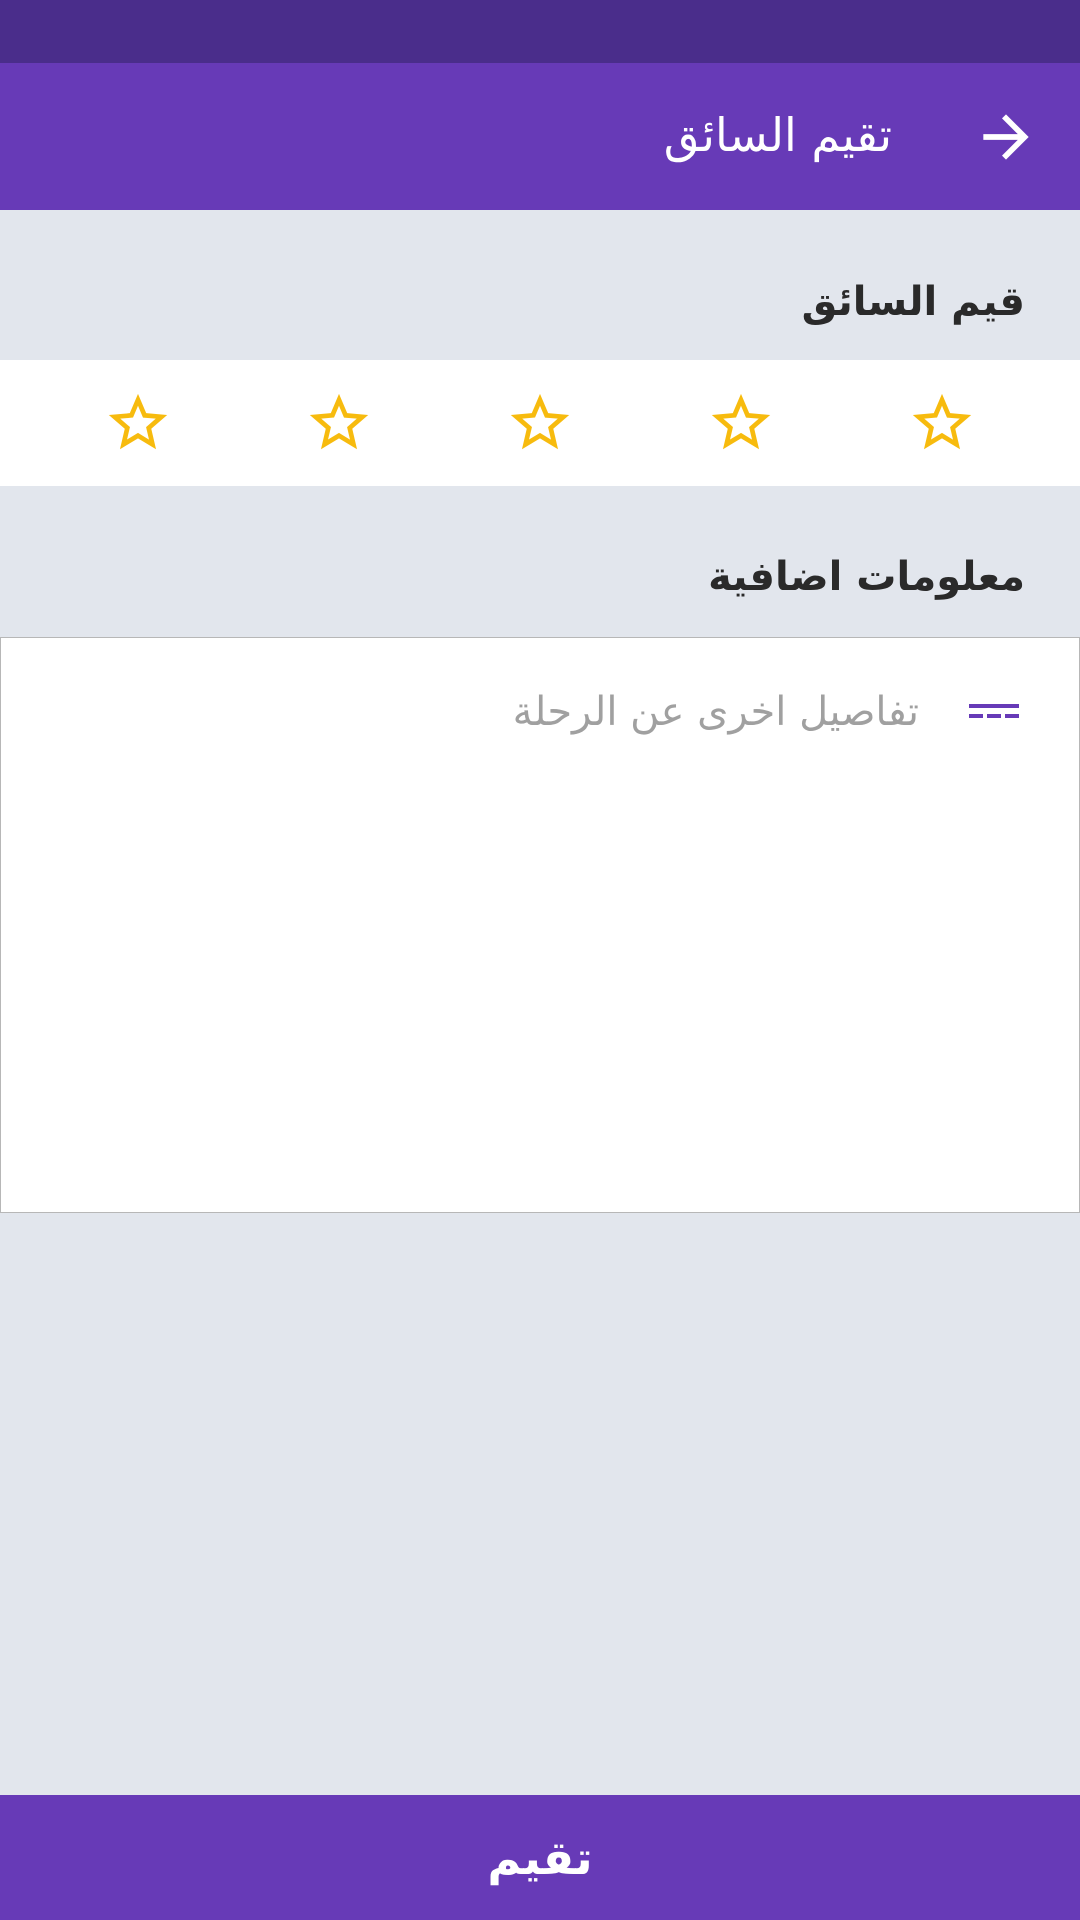  Describe the element at coordinates (509, 712) in the screenshot. I see `trip-details-input` at that location.